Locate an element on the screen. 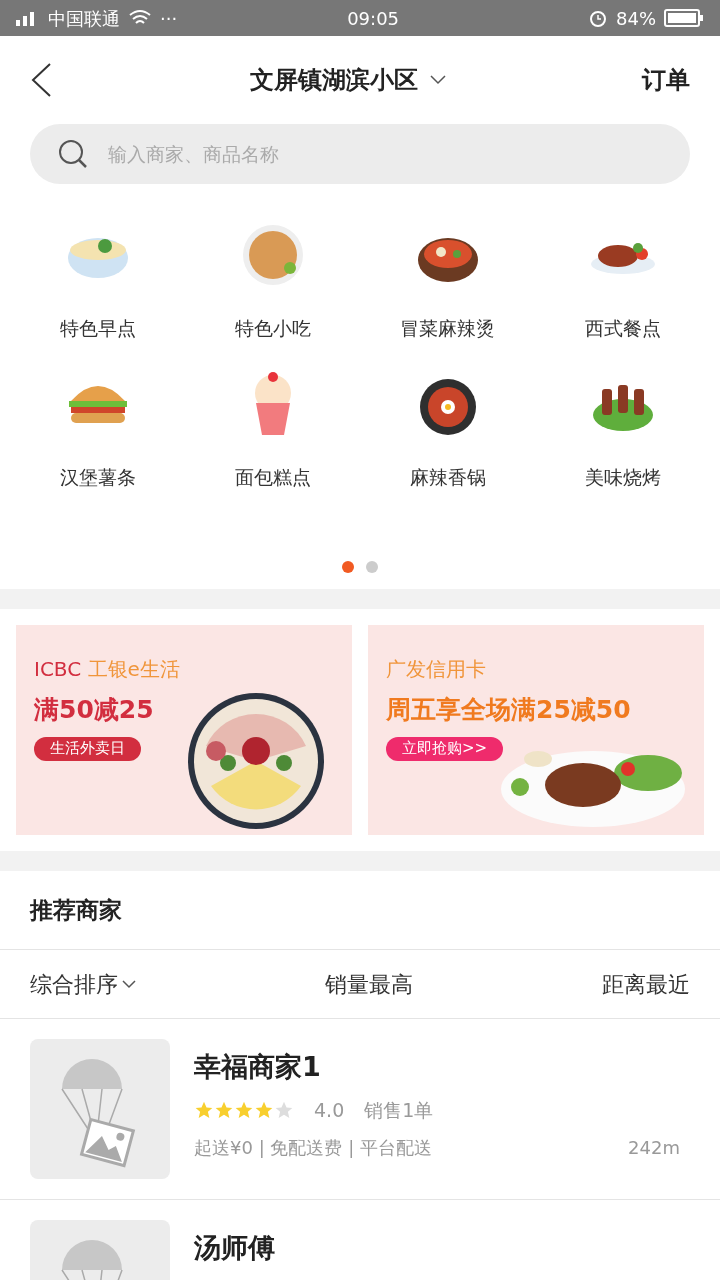 This screenshot has height=1280, width=720. brand-label: ICBC is located at coordinates (58, 669).